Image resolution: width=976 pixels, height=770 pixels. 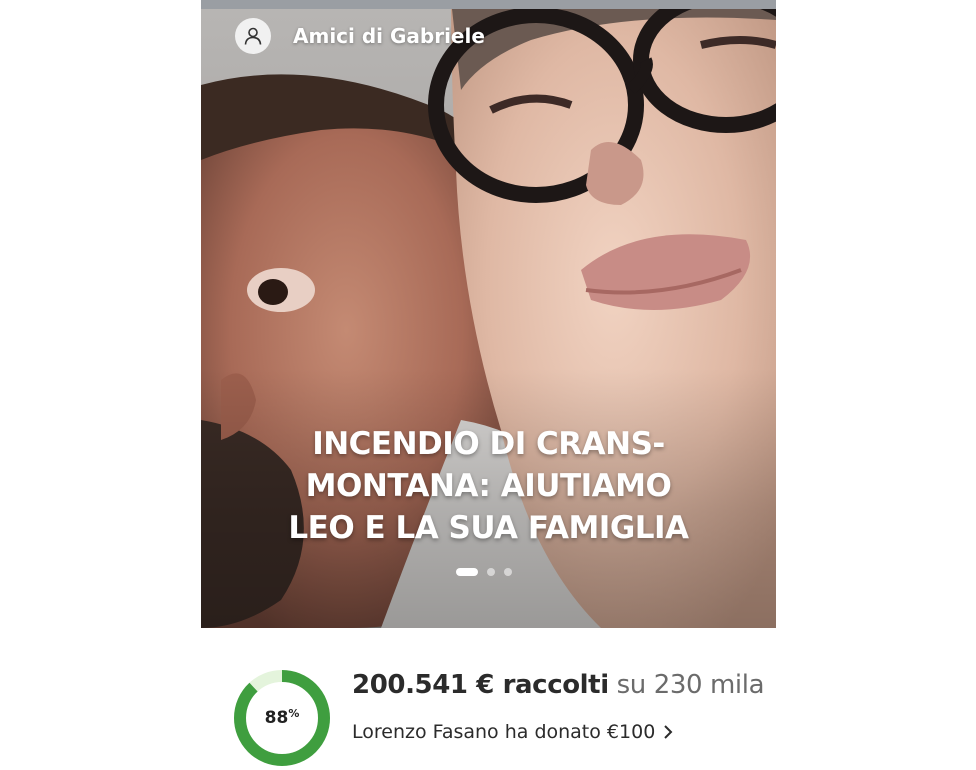 What do you see at coordinates (467, 572) in the screenshot?
I see `carousel-dot-active` at bounding box center [467, 572].